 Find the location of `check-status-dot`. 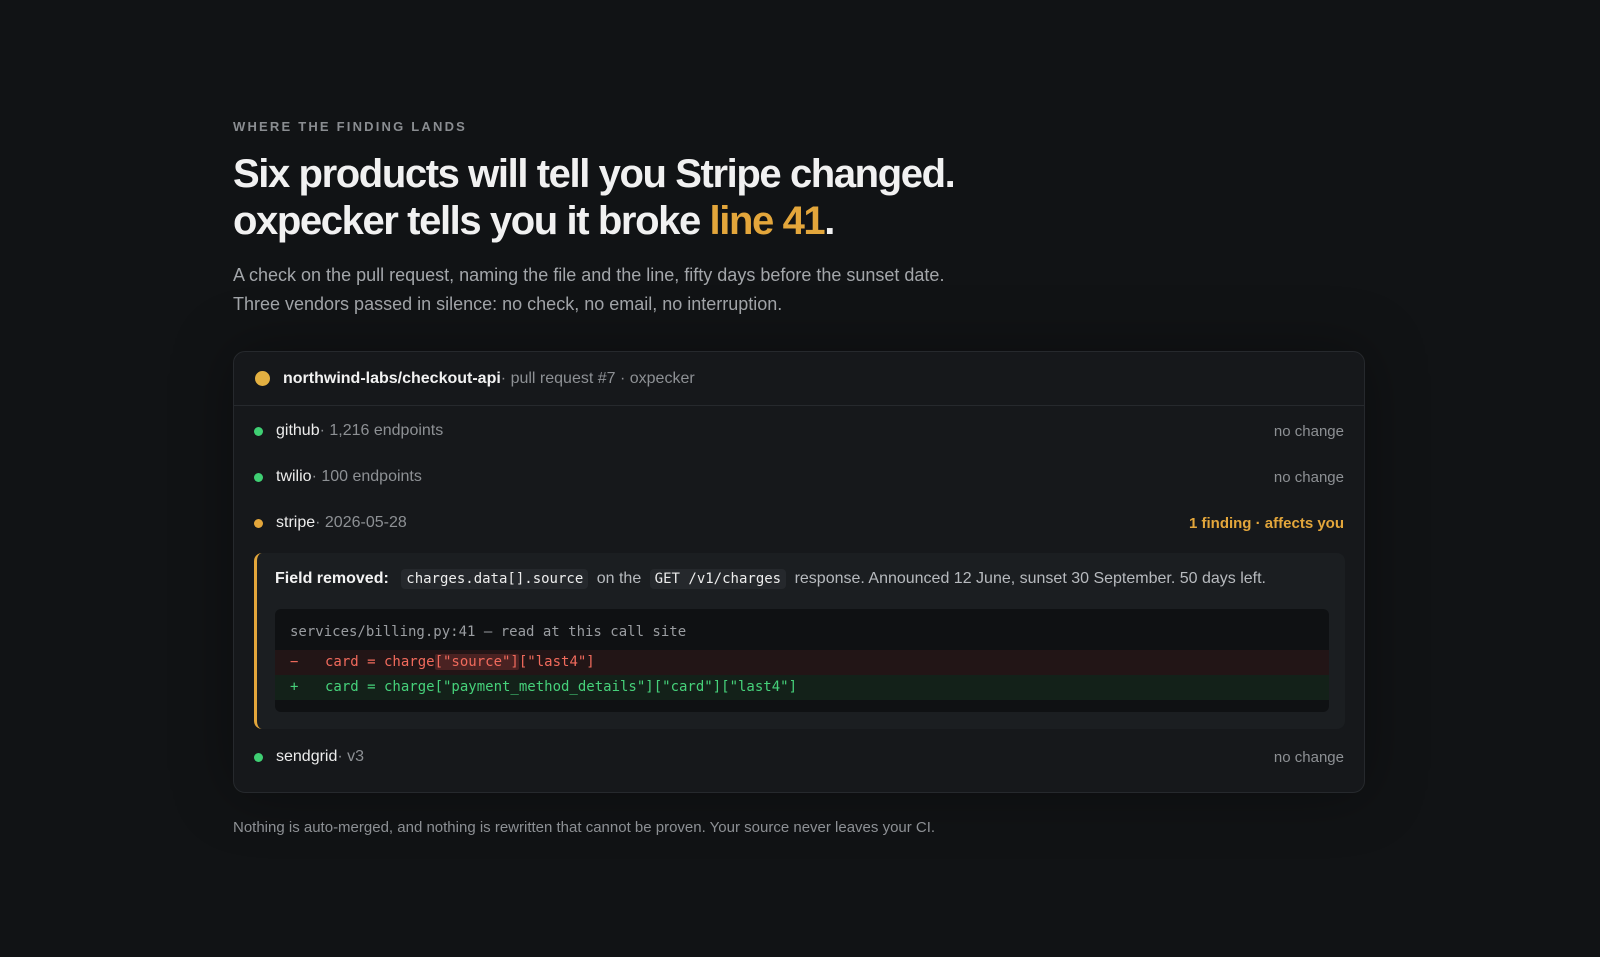

check-status-dot is located at coordinates (262, 378).